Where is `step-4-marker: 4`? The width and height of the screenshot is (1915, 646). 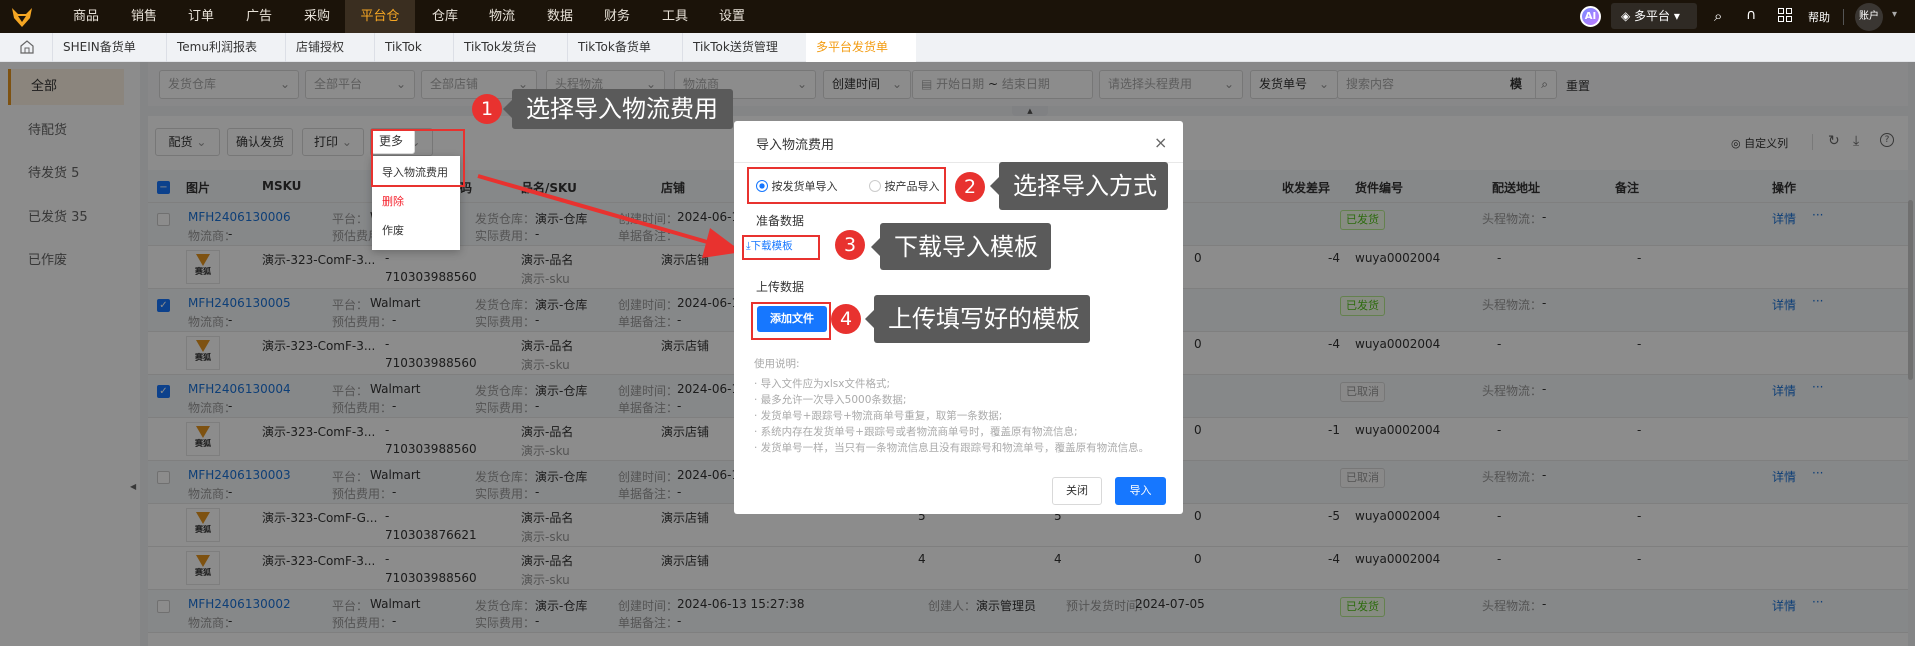
step-4-marker: 4 is located at coordinates (846, 319).